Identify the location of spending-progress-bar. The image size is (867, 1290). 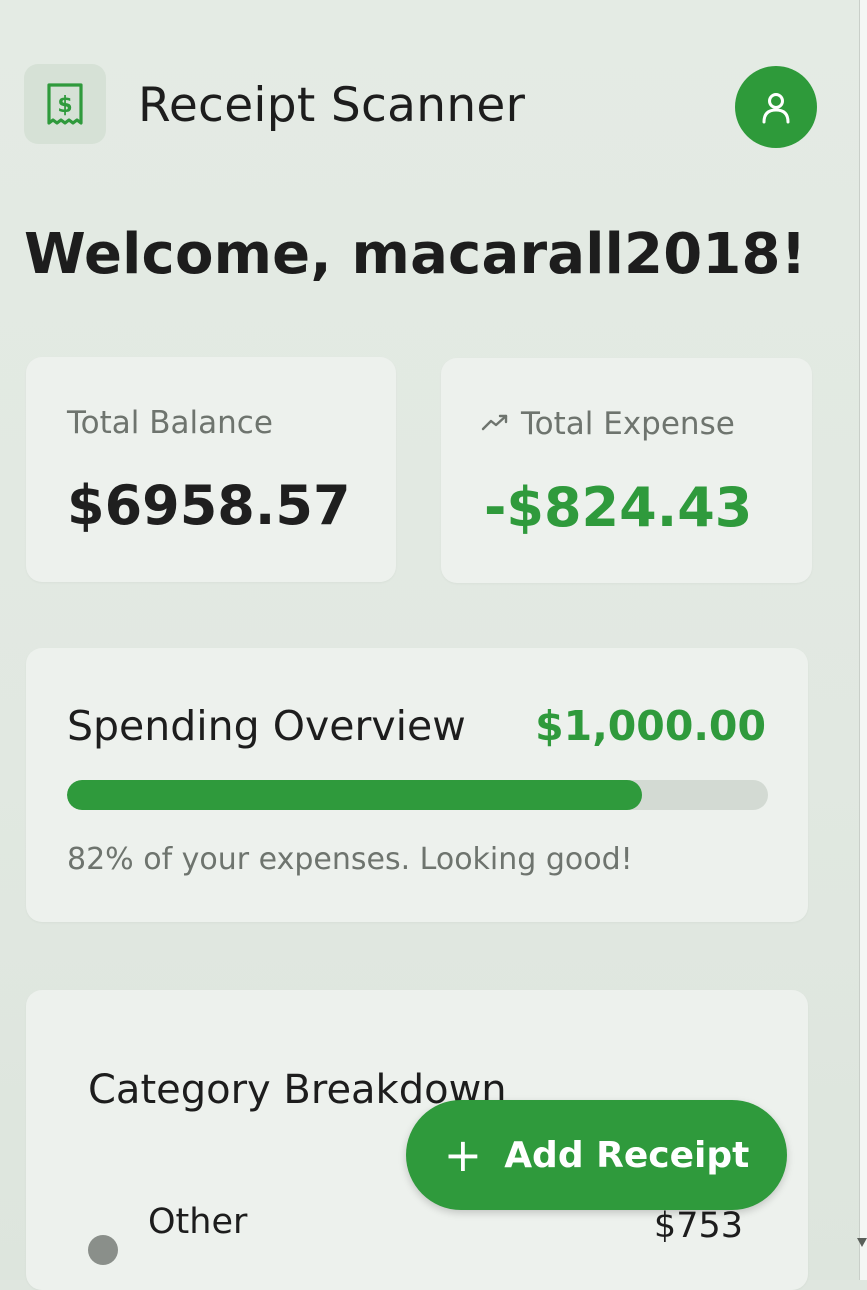
(417, 795).